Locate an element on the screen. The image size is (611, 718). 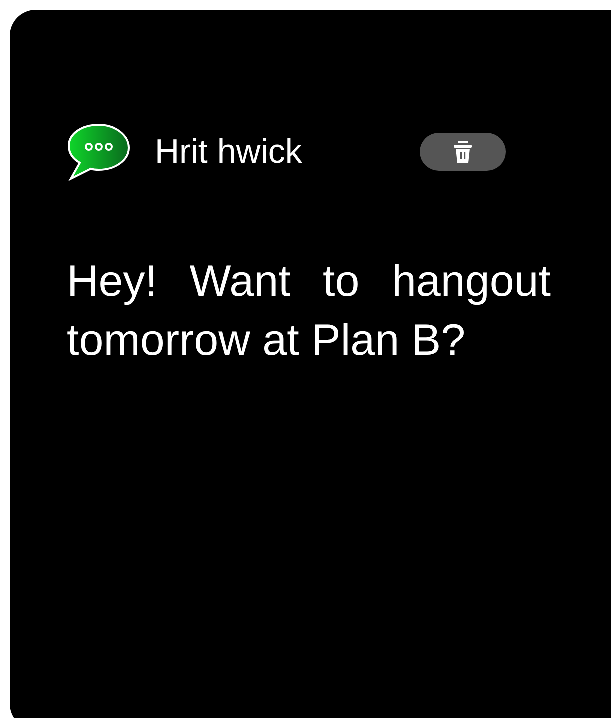
sender-name: Hrit hwick is located at coordinates (229, 152).